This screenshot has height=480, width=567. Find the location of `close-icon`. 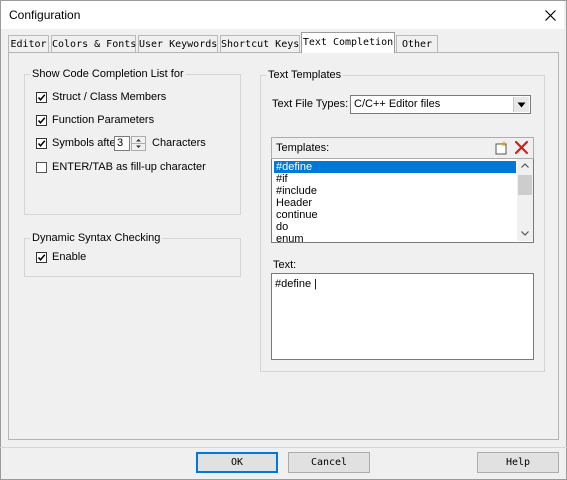

close-icon is located at coordinates (550, 15).